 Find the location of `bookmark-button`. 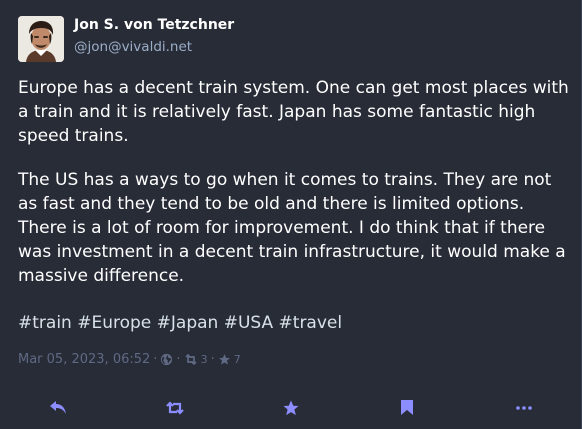

bookmark-button is located at coordinates (407, 407).